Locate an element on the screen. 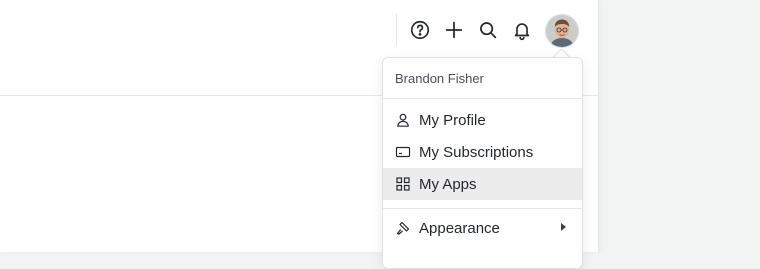  avatar-image is located at coordinates (562, 31).